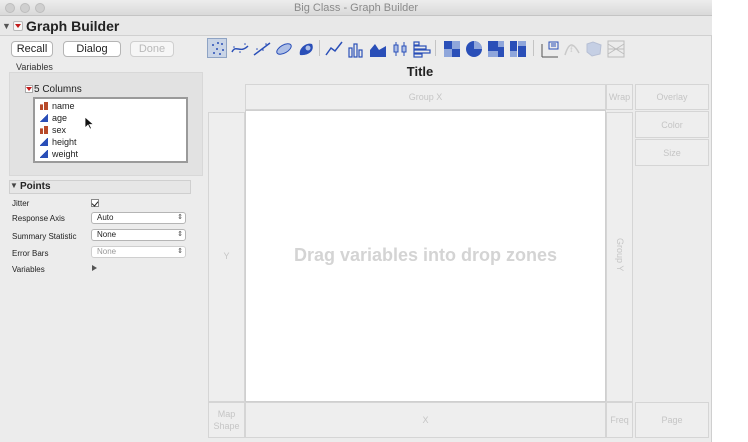  Describe the element at coordinates (44, 118) in the screenshot. I see `ordinal-icon` at that location.